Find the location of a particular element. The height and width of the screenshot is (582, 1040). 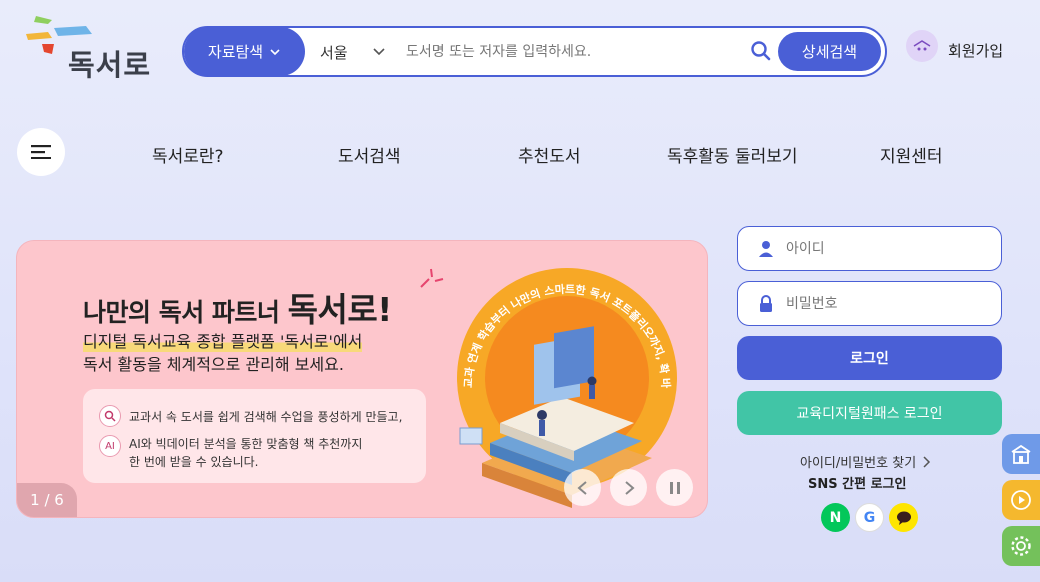

banner-title-prefix: 나만의 독서 파트너 is located at coordinates (185, 312).